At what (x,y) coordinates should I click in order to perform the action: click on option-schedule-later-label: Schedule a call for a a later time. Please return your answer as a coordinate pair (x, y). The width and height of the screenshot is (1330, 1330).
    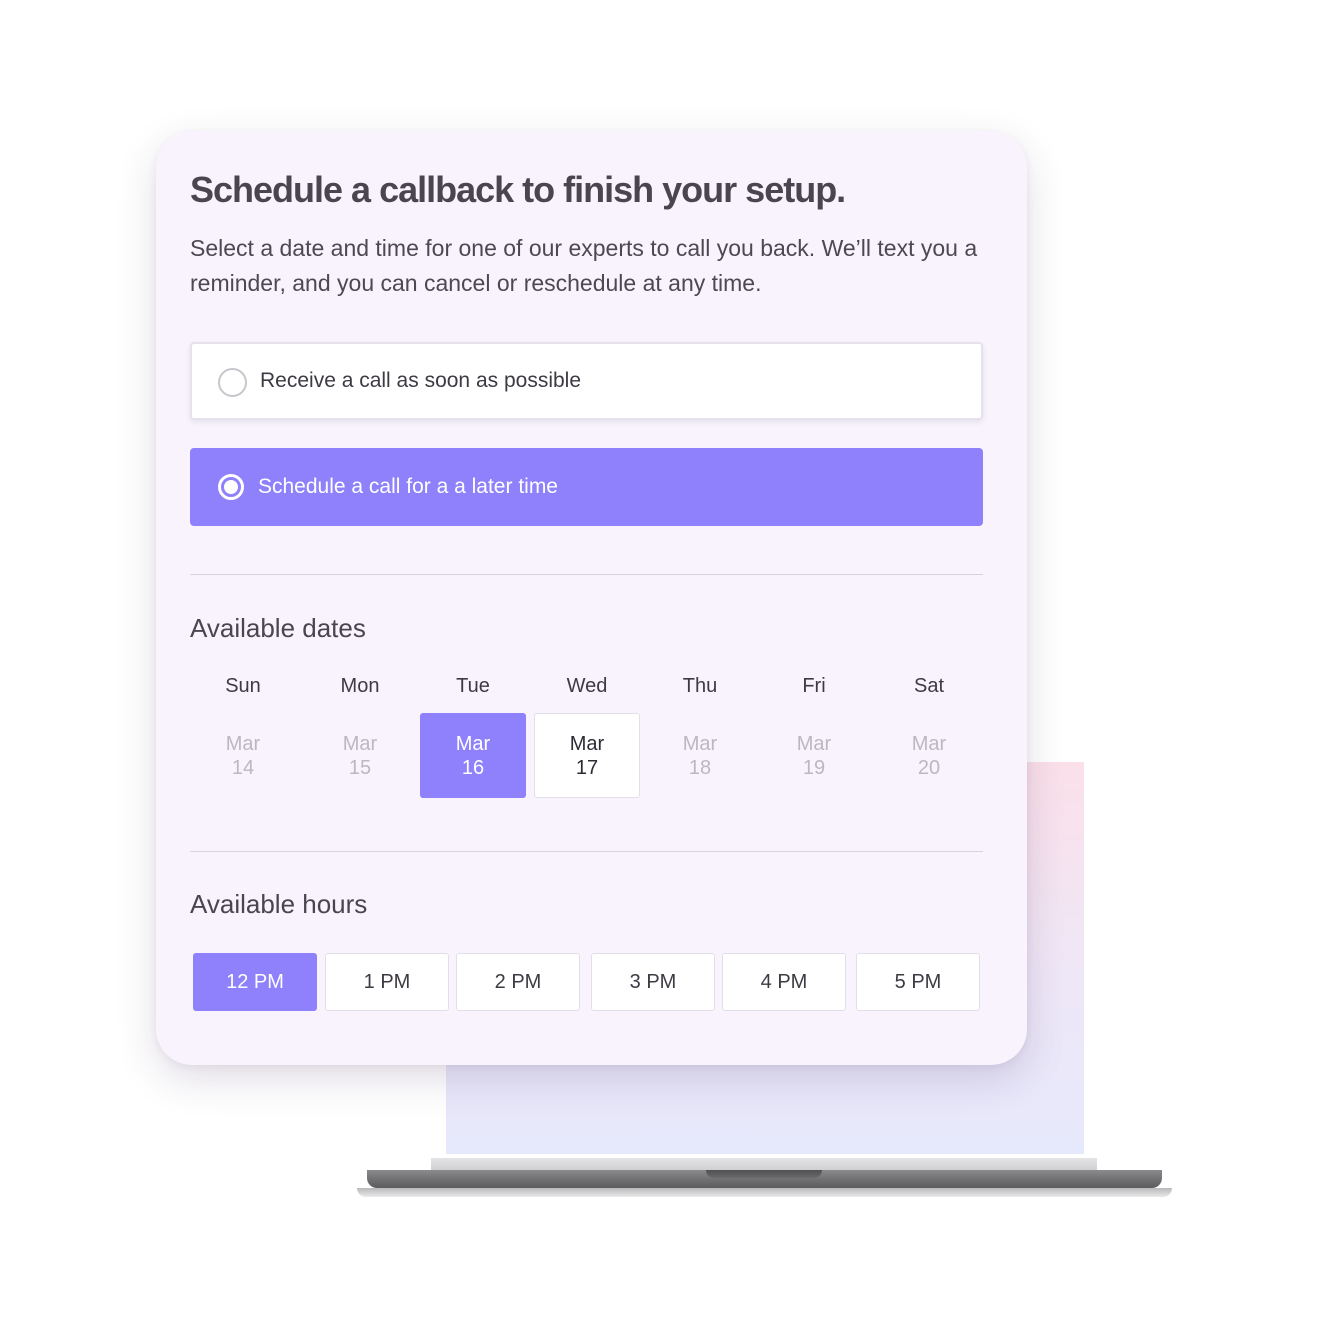
    Looking at the image, I should click on (408, 486).